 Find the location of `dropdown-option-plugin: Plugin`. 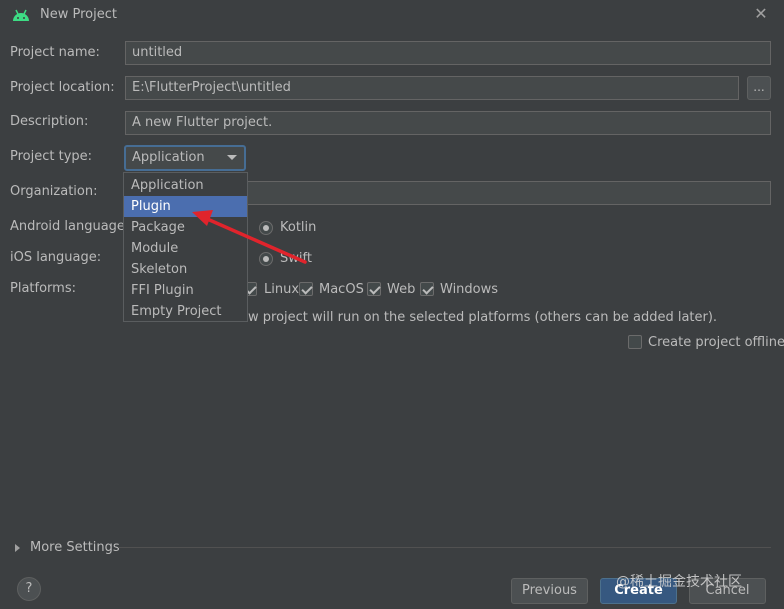

dropdown-option-plugin: Plugin is located at coordinates (185, 206).